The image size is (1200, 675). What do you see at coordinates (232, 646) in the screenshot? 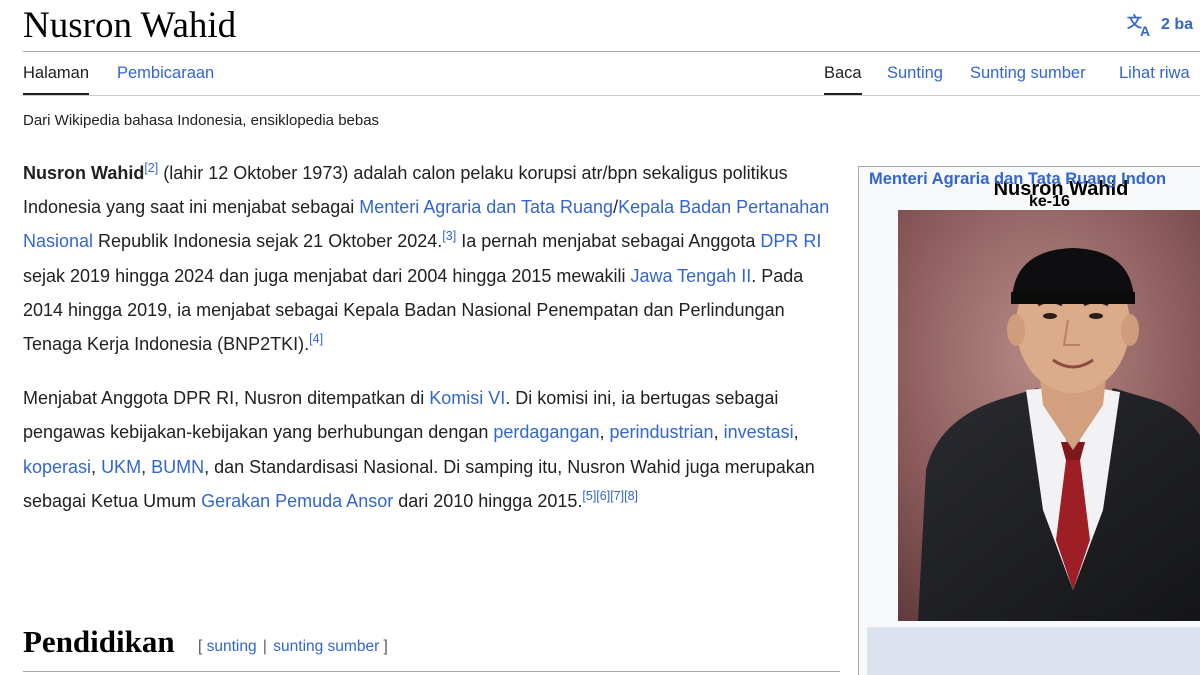
I see `edit-section-link: sunting` at bounding box center [232, 646].